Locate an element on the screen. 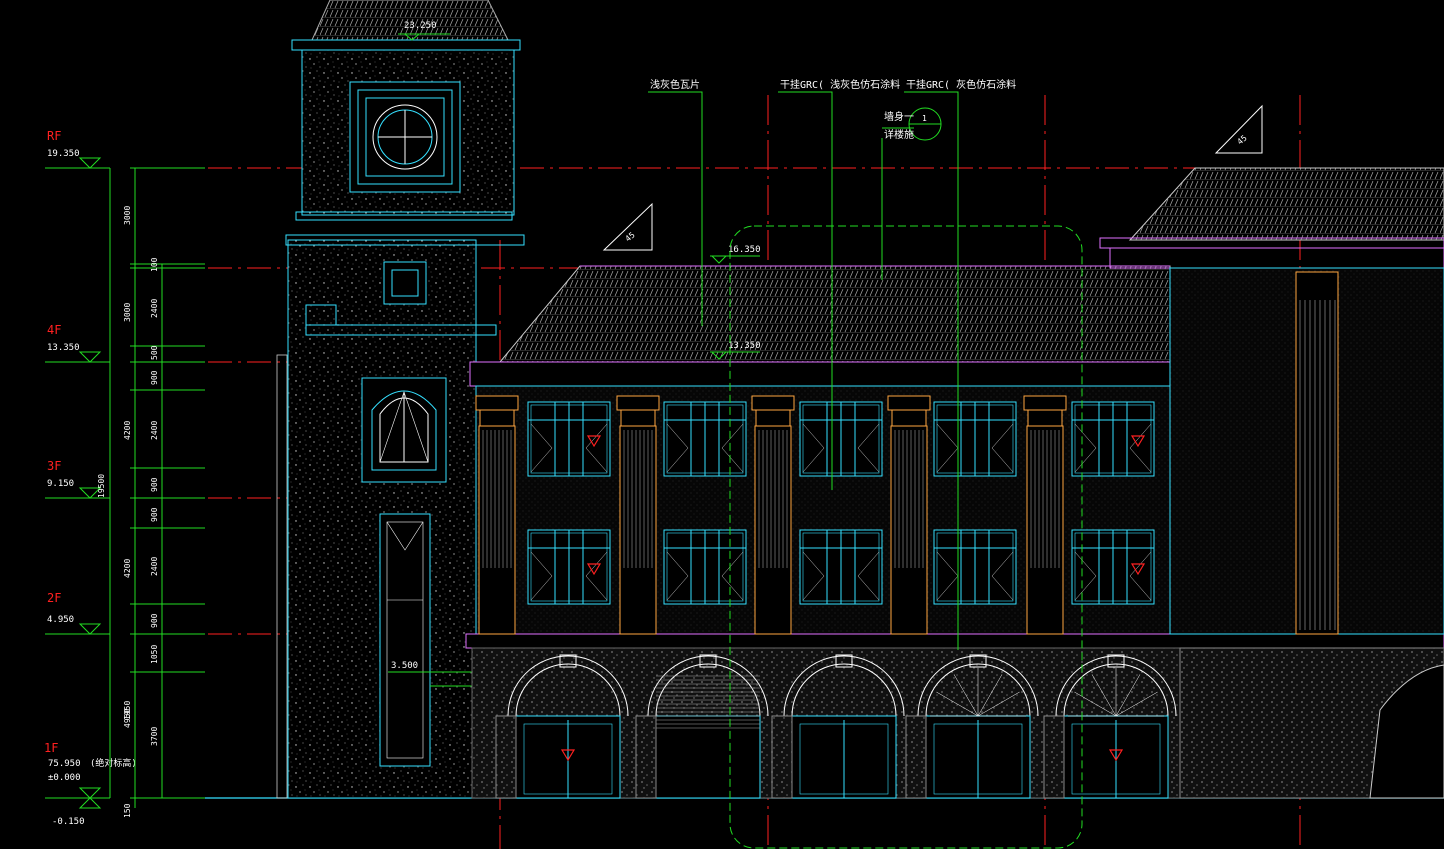  dim-outer-6: 150 is located at coordinates (127, 810).